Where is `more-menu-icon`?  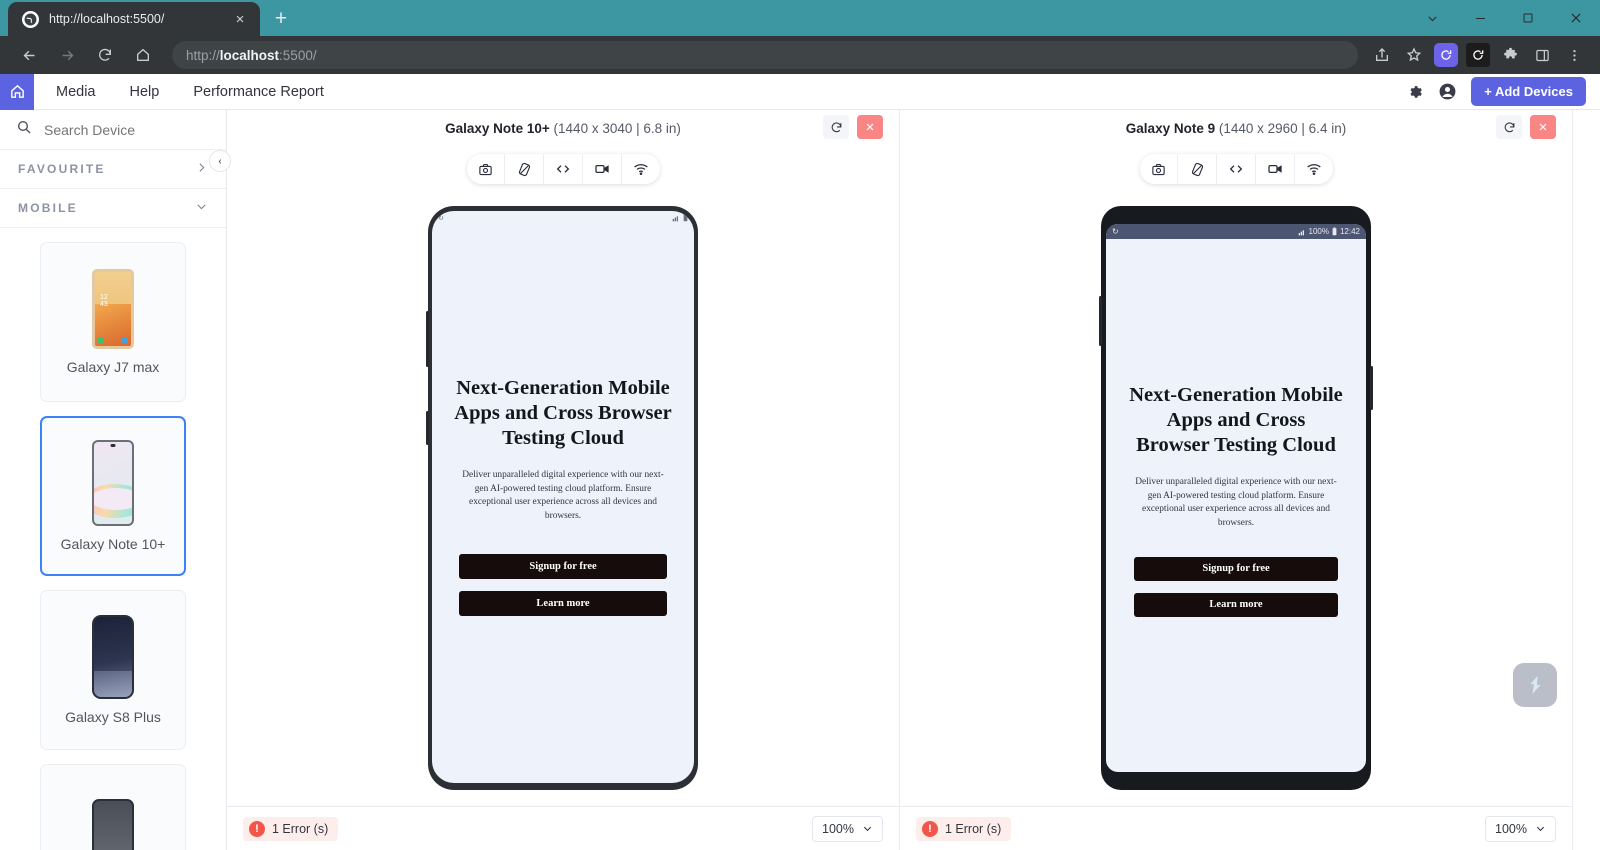
more-menu-icon is located at coordinates (1574, 55).